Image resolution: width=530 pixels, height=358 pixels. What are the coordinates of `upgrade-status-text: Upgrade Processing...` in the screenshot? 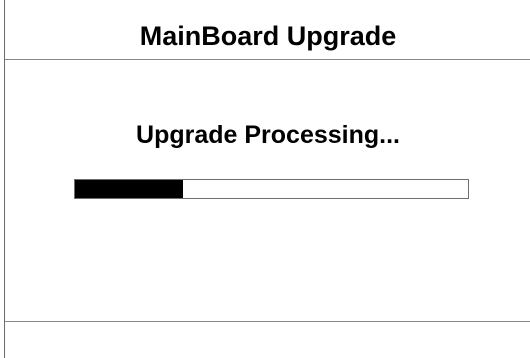 It's located at (268, 135).